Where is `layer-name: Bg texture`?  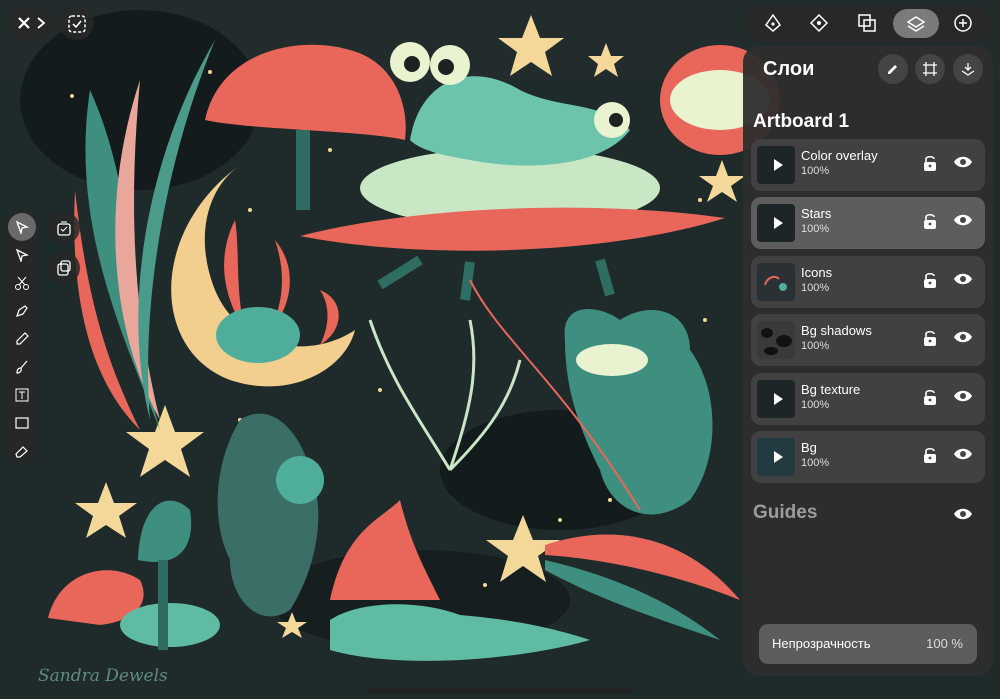 layer-name: Bg texture is located at coordinates (831, 389).